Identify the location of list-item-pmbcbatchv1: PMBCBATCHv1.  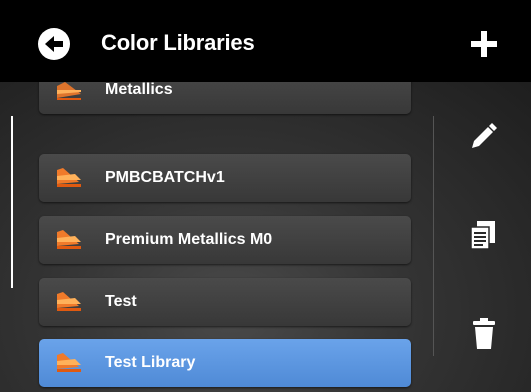
(225, 178).